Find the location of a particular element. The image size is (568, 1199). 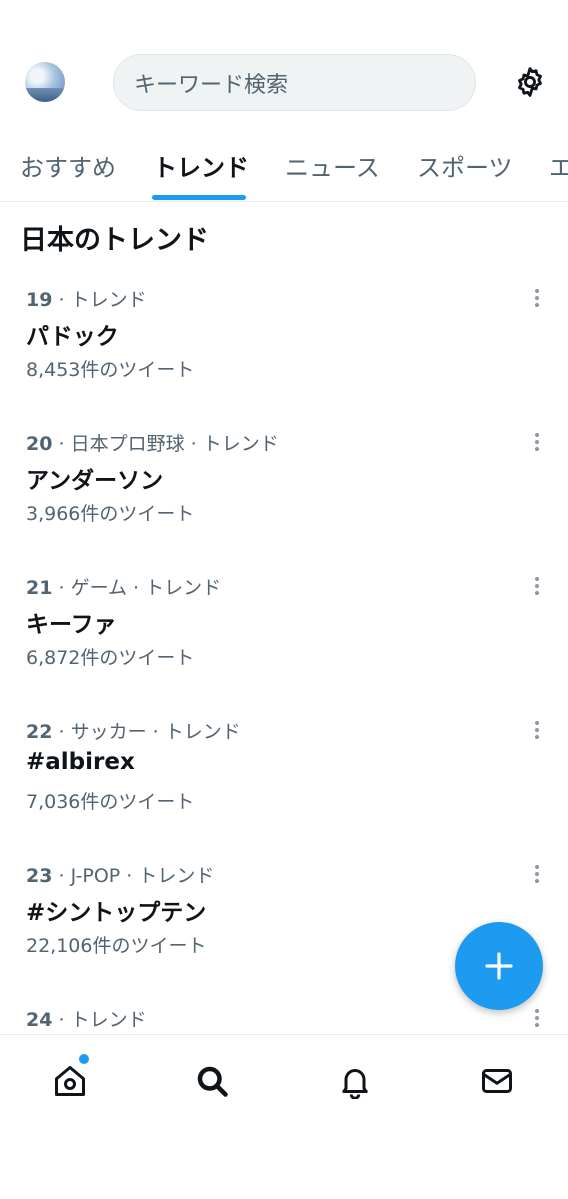

tab-bar: おすすめ トレンド ニュース スポーツ エ is located at coordinates (284, 170).